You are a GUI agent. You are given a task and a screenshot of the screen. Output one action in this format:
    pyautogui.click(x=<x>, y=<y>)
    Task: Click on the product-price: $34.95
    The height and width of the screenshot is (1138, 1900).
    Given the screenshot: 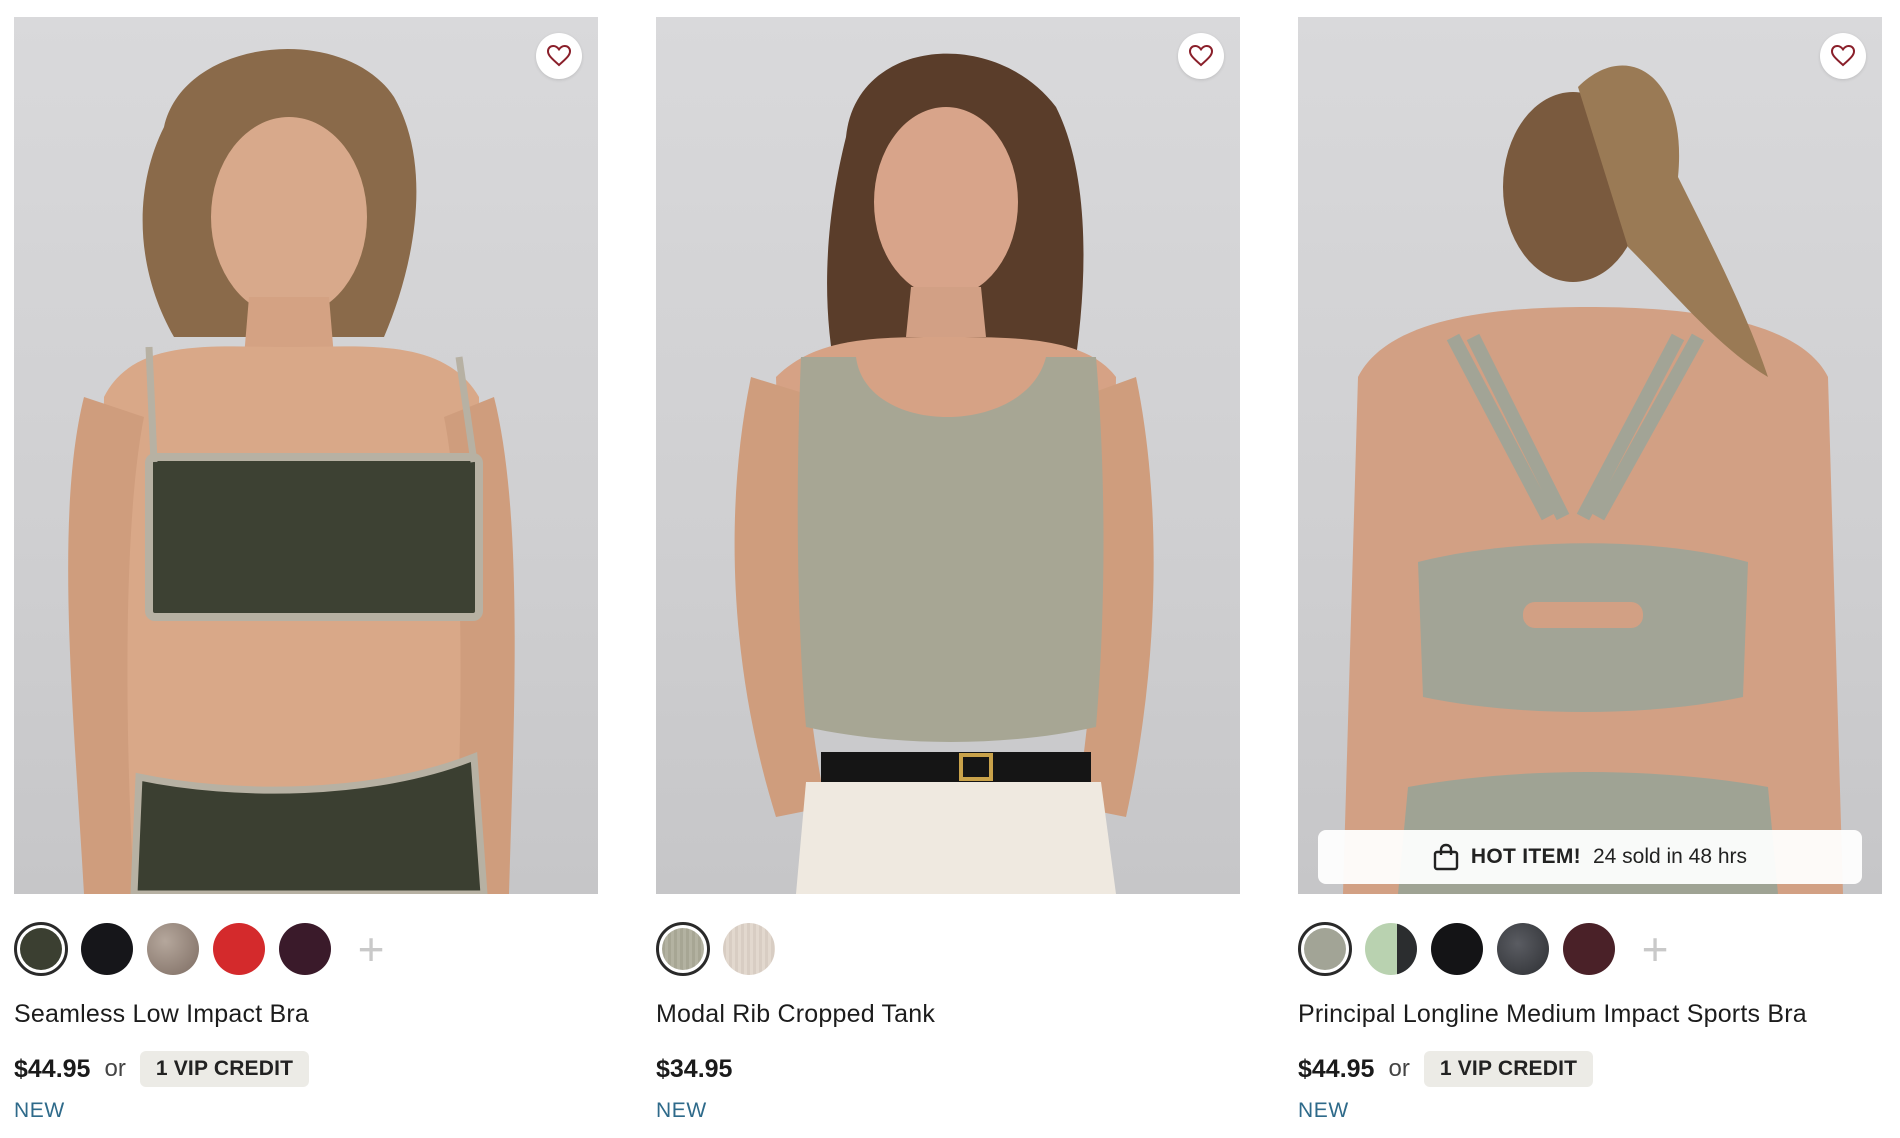 What is the action you would take?
    pyautogui.click(x=694, y=1068)
    